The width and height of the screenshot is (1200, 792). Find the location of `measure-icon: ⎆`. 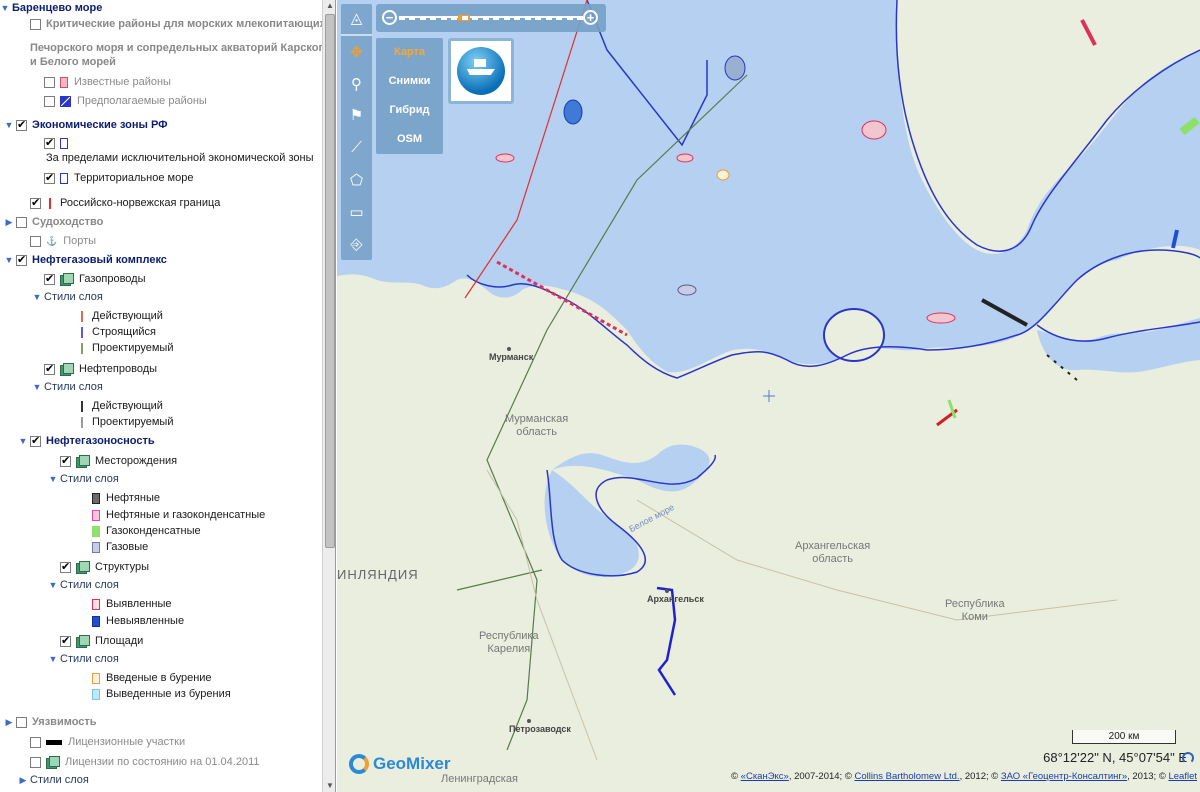

measure-icon: ⎆ is located at coordinates (356, 244).